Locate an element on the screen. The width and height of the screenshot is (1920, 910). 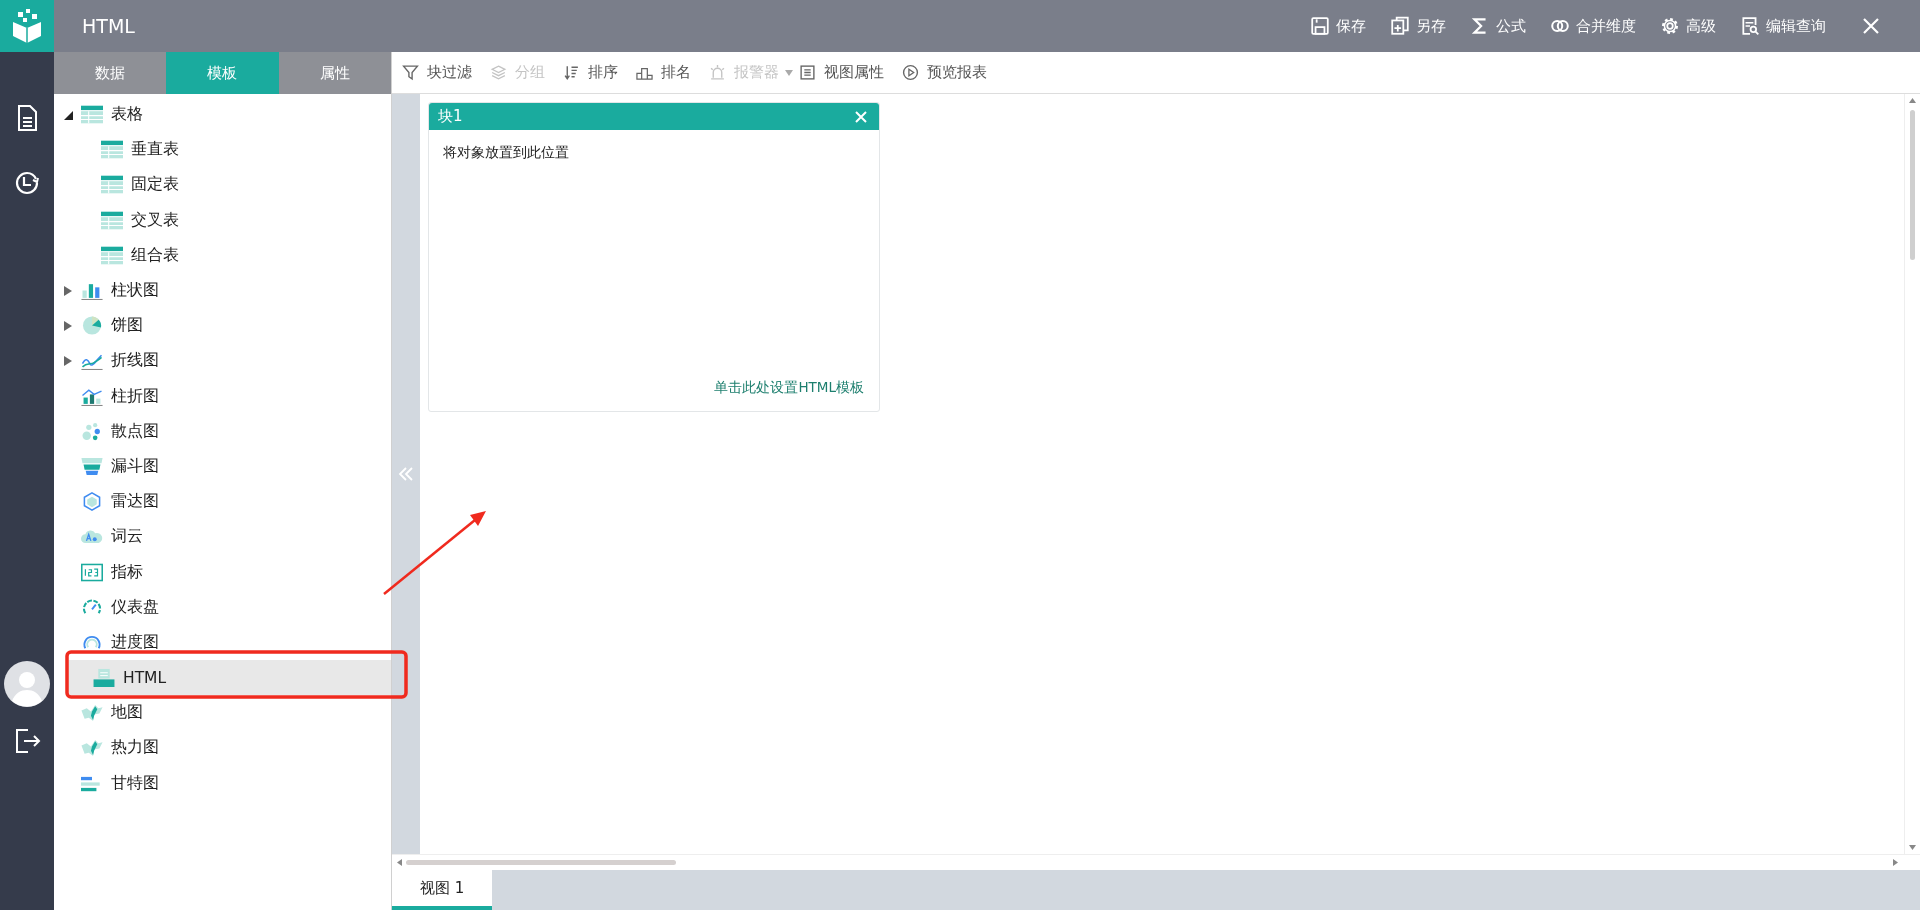
hexagon-icon is located at coordinates (92, 502).